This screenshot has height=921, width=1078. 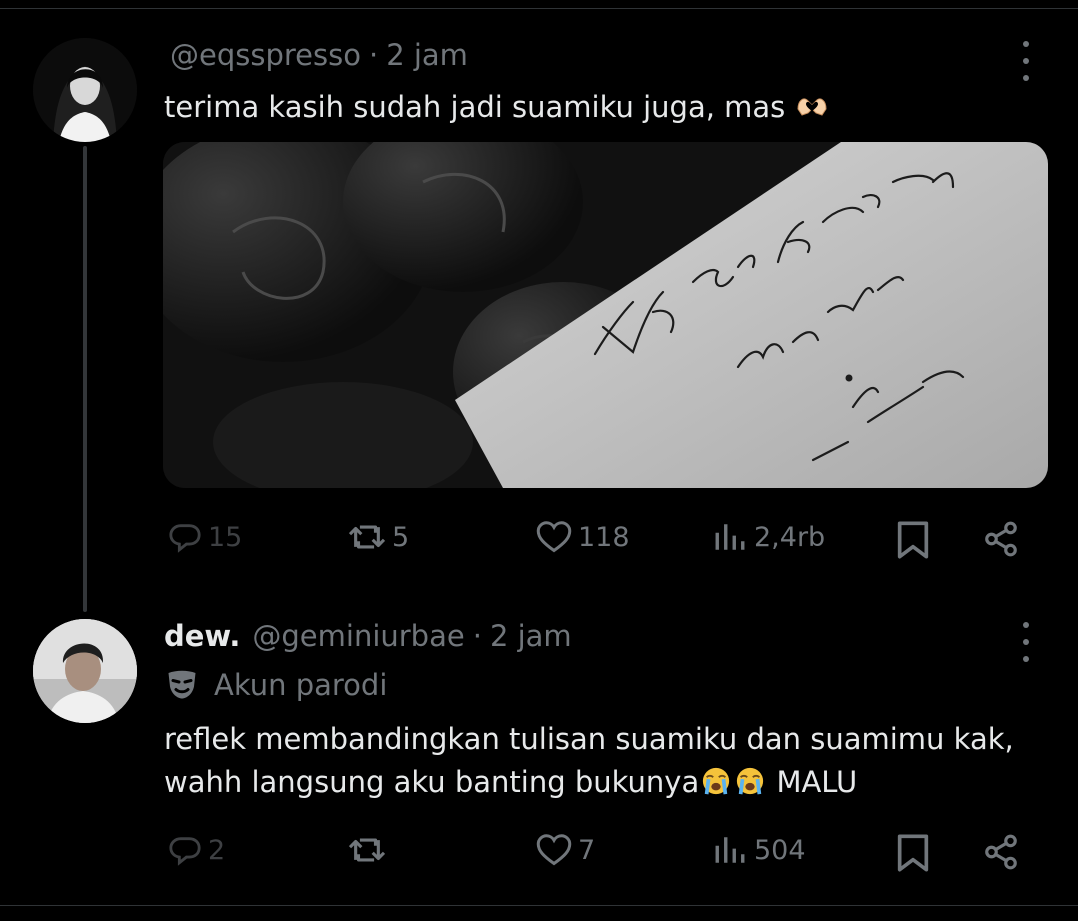 I want to click on tweet-text-part: MALU, so click(x=812, y=782).